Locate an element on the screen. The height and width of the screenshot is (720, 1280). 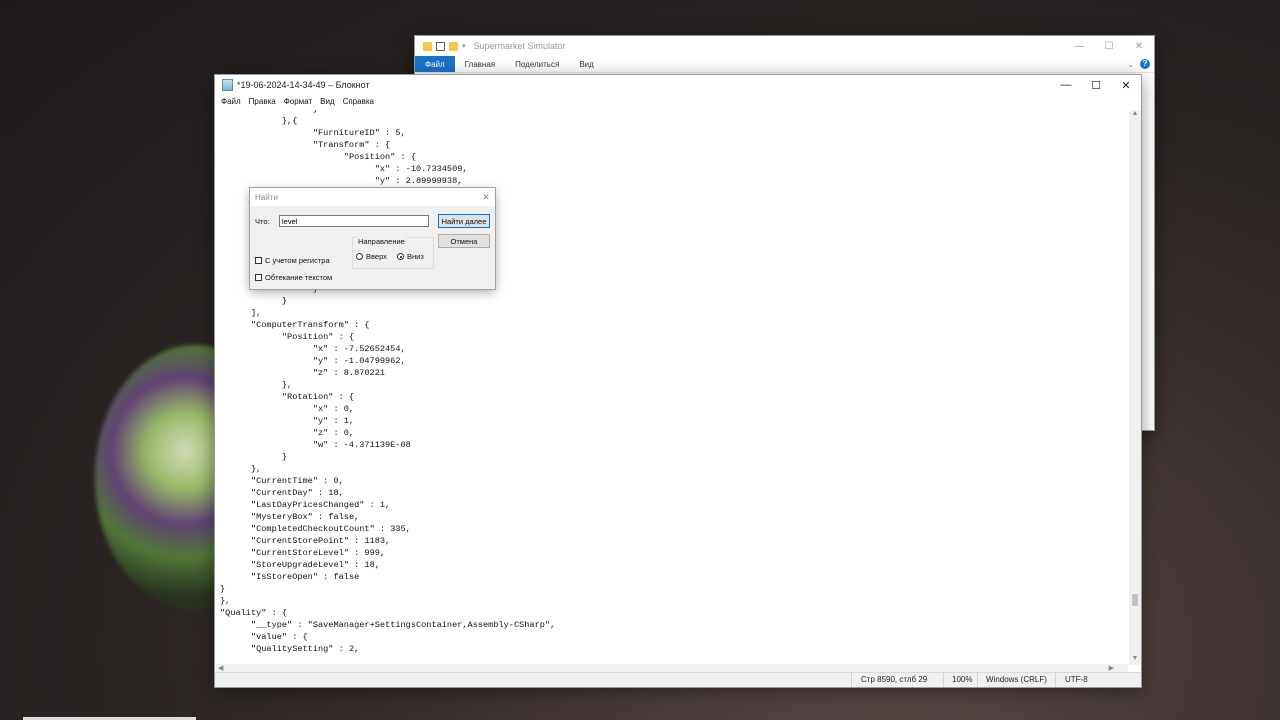
quick-access-toolbar: ▾ is located at coordinates (440, 46).